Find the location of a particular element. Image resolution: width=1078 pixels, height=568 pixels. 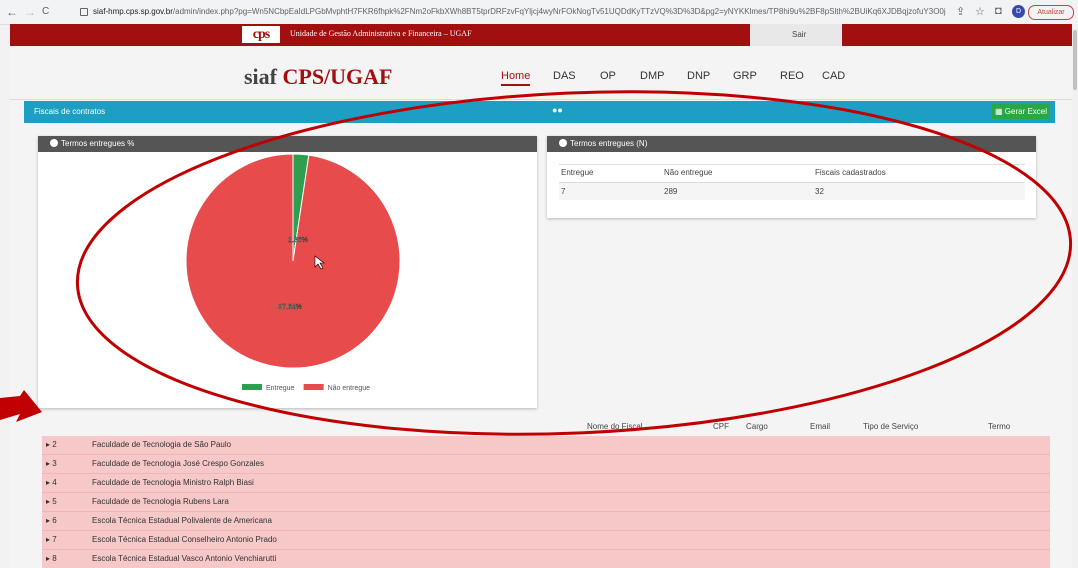

pie-value-label: 97.64% is located at coordinates (290, 307).